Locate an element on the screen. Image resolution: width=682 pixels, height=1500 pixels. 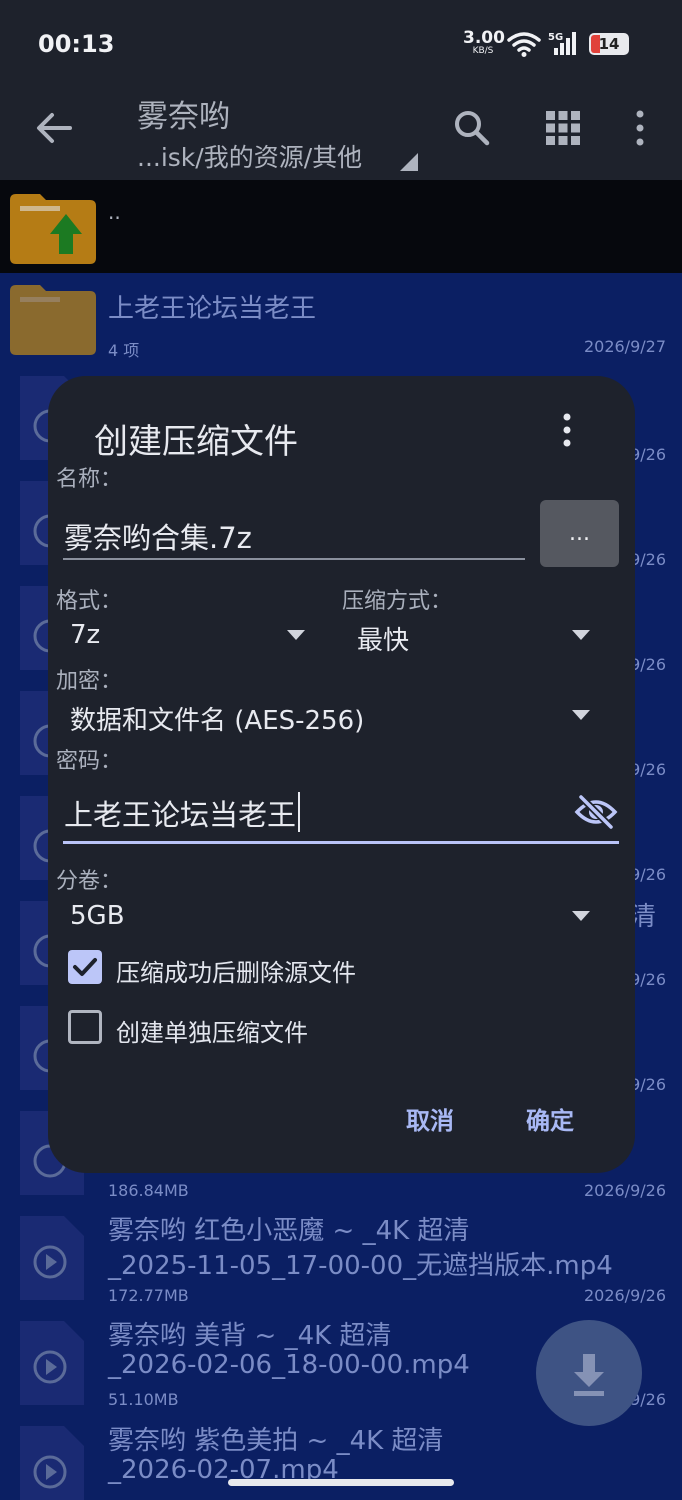
separate-archive-checkbox is located at coordinates (85, 1027).